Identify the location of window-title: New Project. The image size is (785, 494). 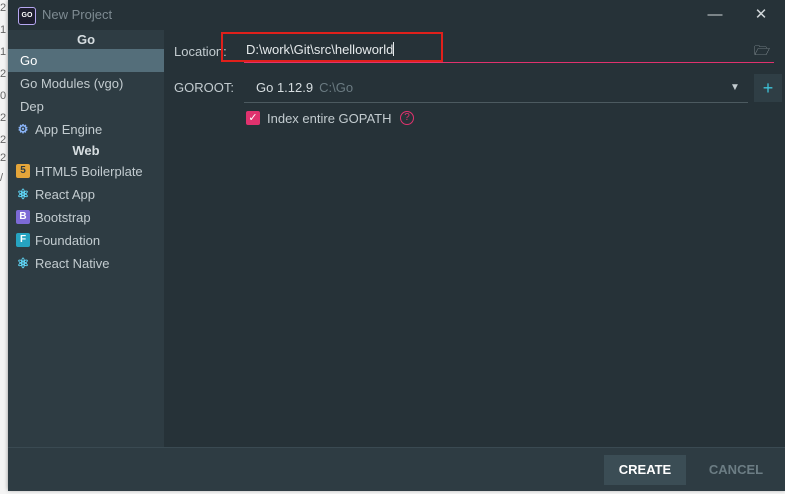
(77, 14).